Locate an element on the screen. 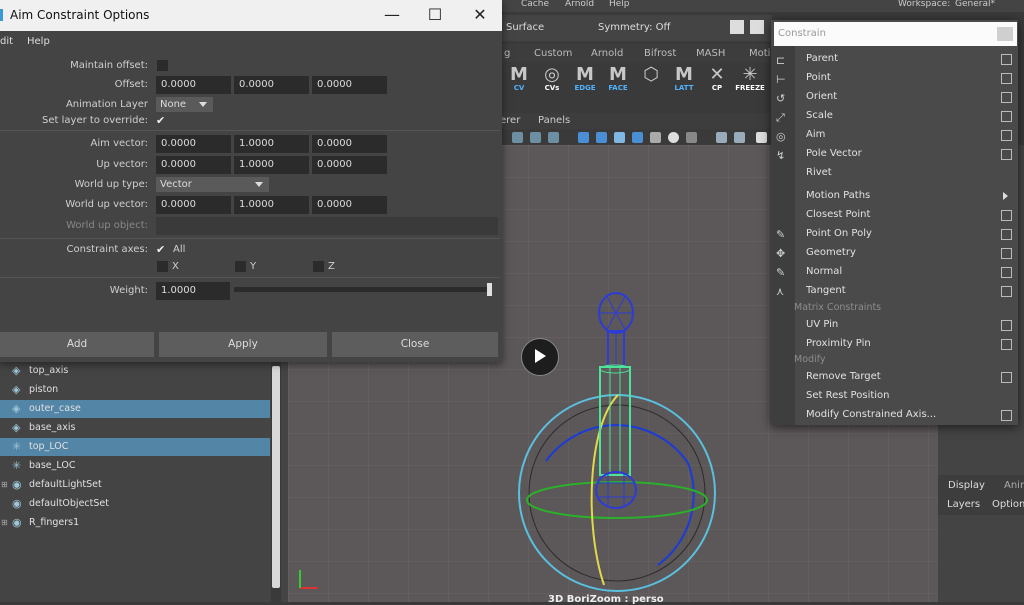 The height and width of the screenshot is (605, 1024). shelf-tab-moti: Moti is located at coordinates (759, 53).